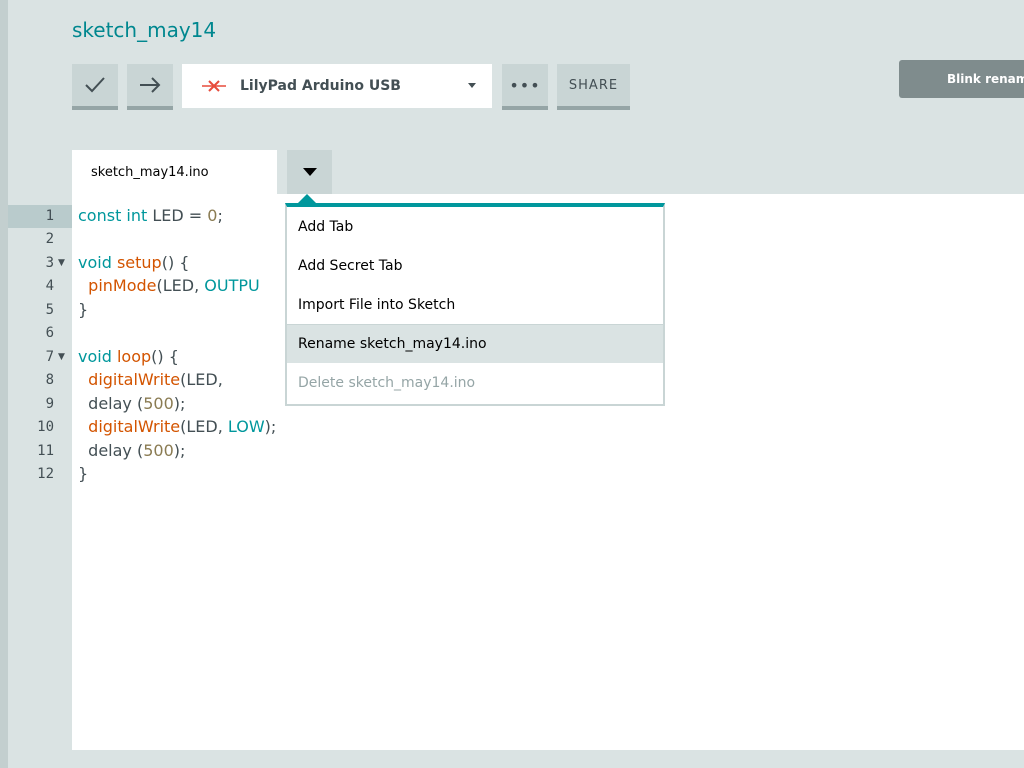 This screenshot has width=1024, height=768. Describe the element at coordinates (128, 356) in the screenshot. I see `code-line: void loop() {` at that location.